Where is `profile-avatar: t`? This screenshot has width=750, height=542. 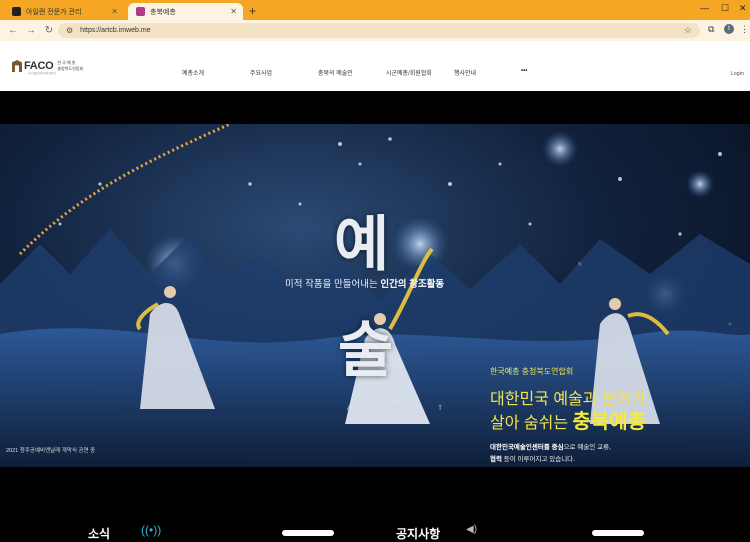
profile-avatar: t is located at coordinates (729, 29).